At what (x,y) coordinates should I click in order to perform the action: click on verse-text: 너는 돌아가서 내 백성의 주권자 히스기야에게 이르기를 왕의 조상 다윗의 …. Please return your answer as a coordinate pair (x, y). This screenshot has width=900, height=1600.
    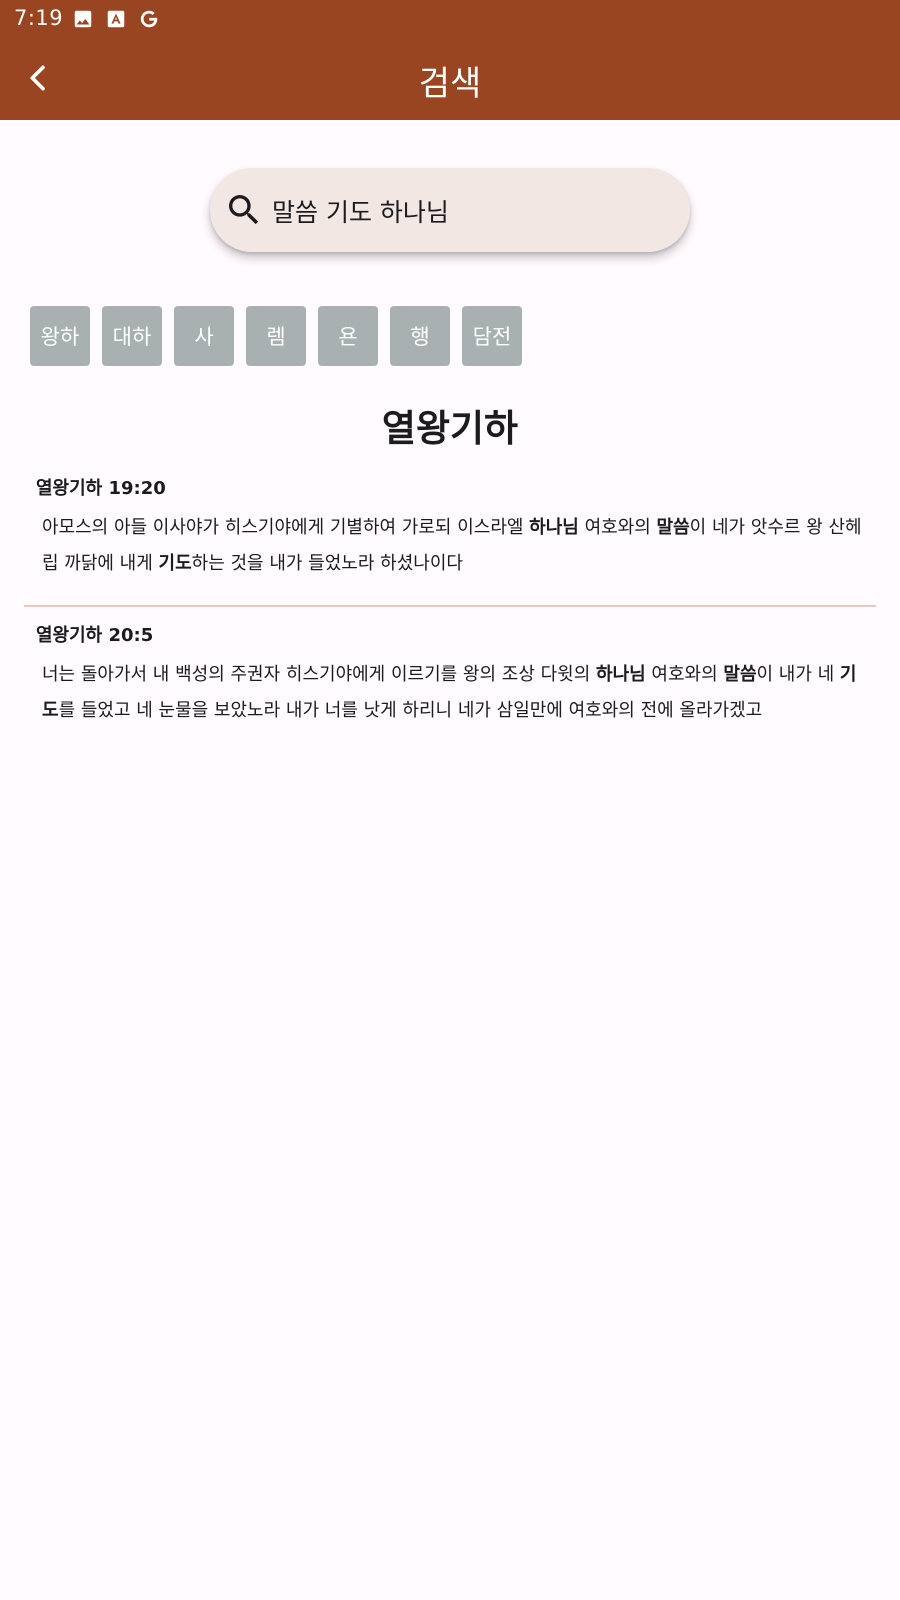
    Looking at the image, I should click on (452, 693).